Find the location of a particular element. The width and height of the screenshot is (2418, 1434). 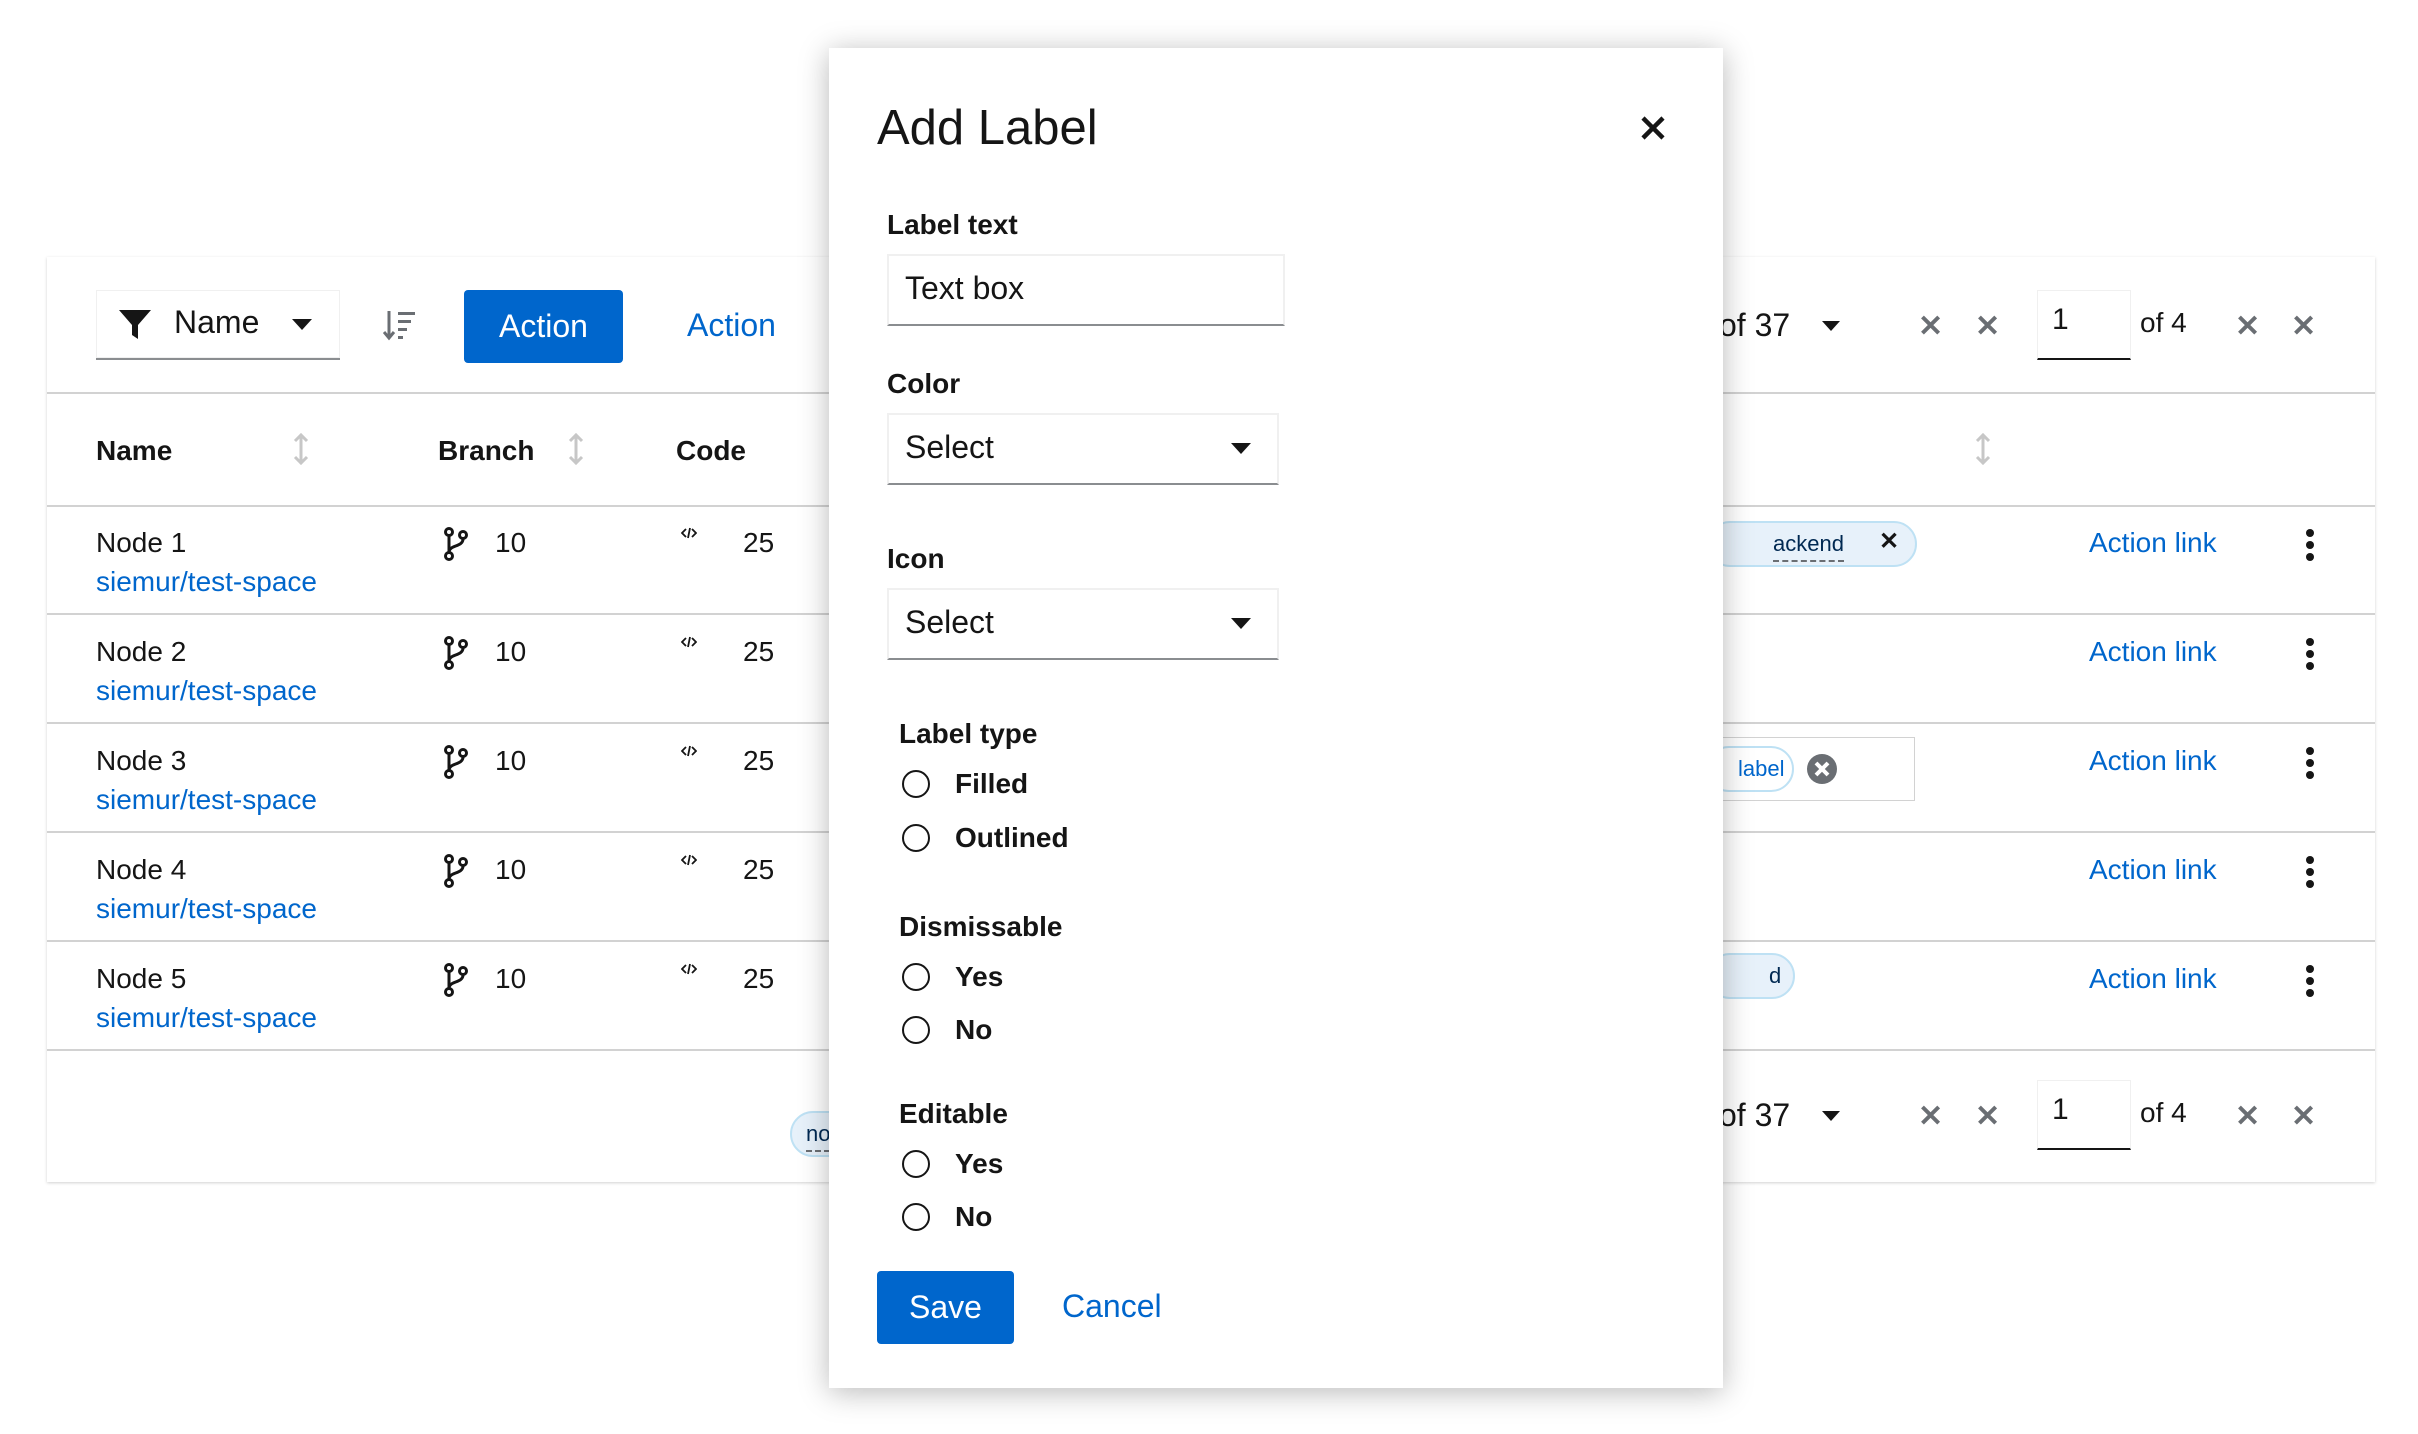

editable-label: Editable is located at coordinates (953, 1113).